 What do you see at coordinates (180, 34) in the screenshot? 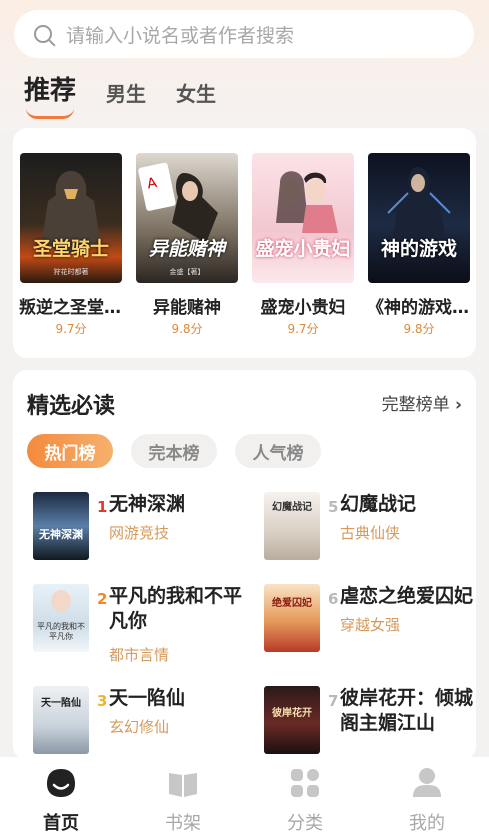
I see `search-input: 请输入小说名或者作者搜索` at bounding box center [180, 34].